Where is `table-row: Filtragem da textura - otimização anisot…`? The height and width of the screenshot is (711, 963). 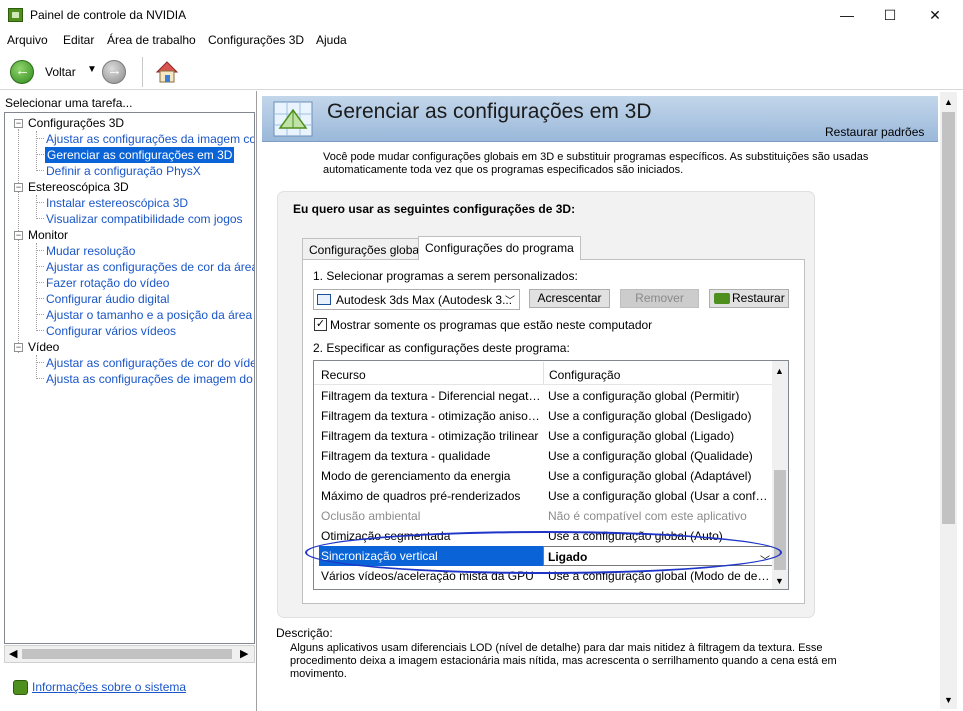
table-row: Filtragem da textura - otimização anisot… is located at coordinates (543, 416).